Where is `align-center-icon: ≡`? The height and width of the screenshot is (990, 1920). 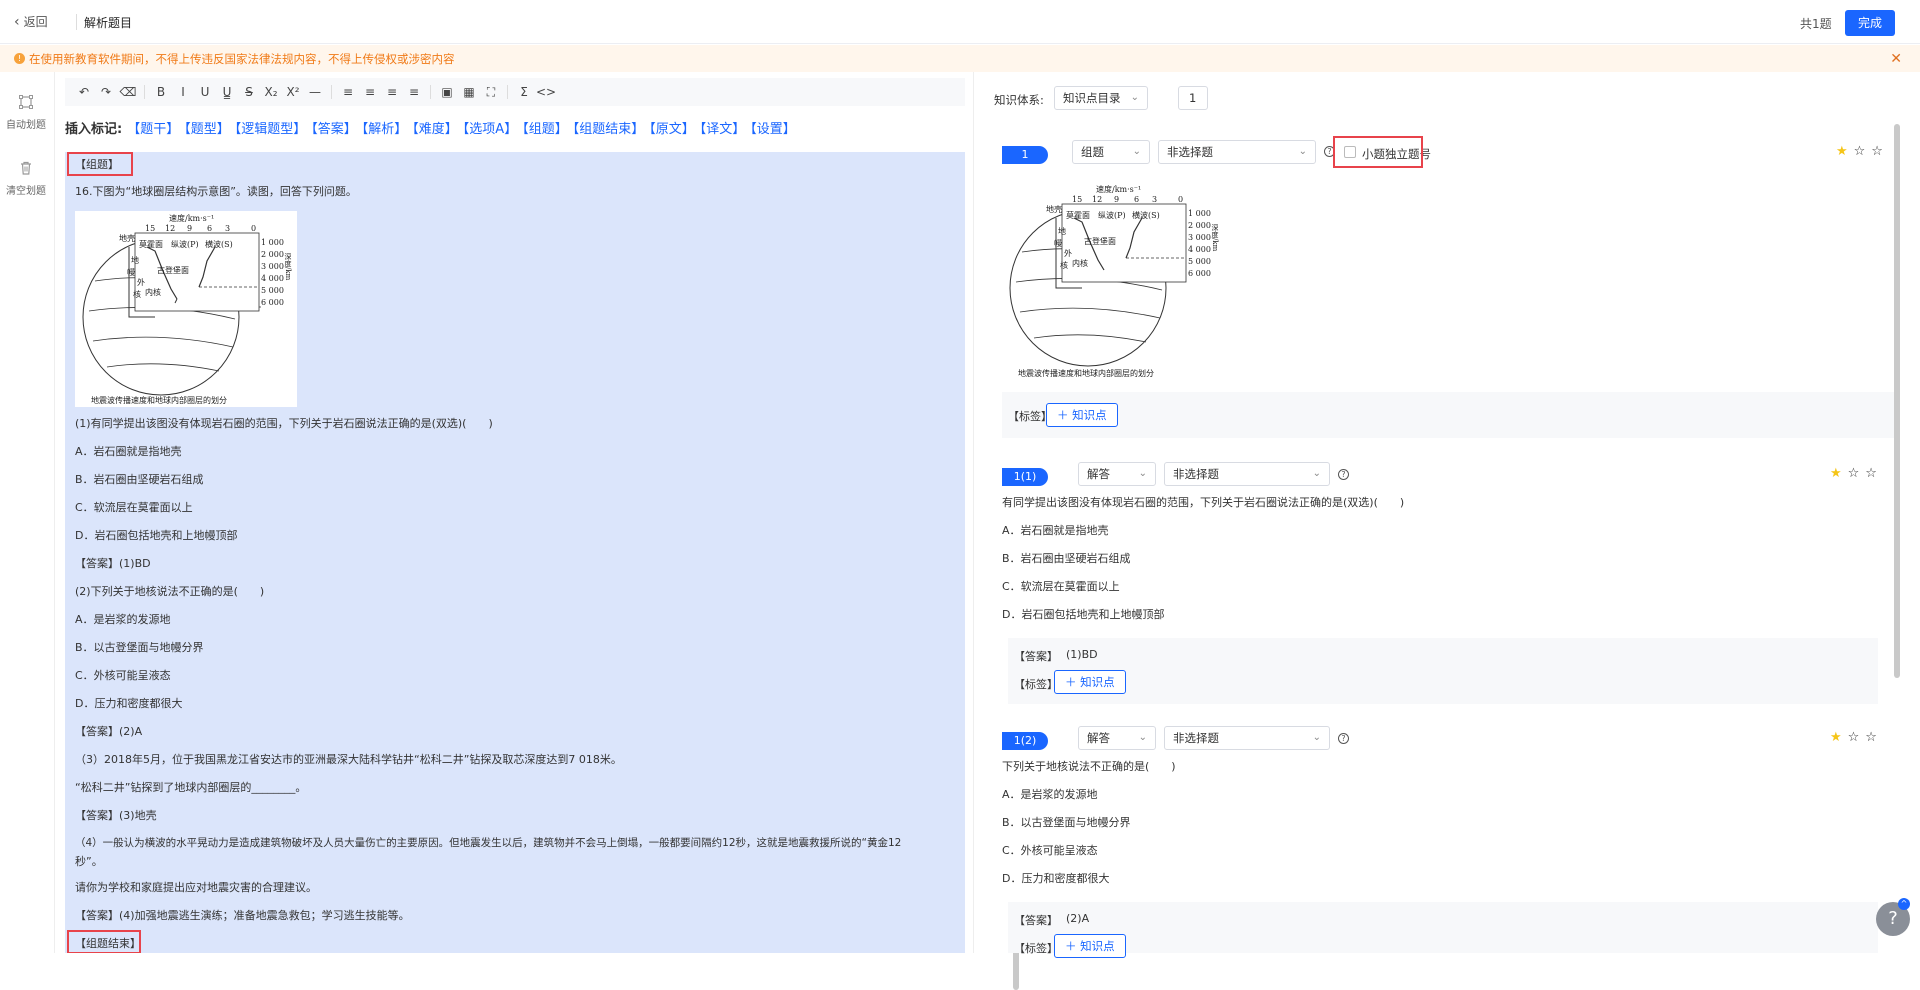
align-center-icon: ≡ is located at coordinates (370, 92).